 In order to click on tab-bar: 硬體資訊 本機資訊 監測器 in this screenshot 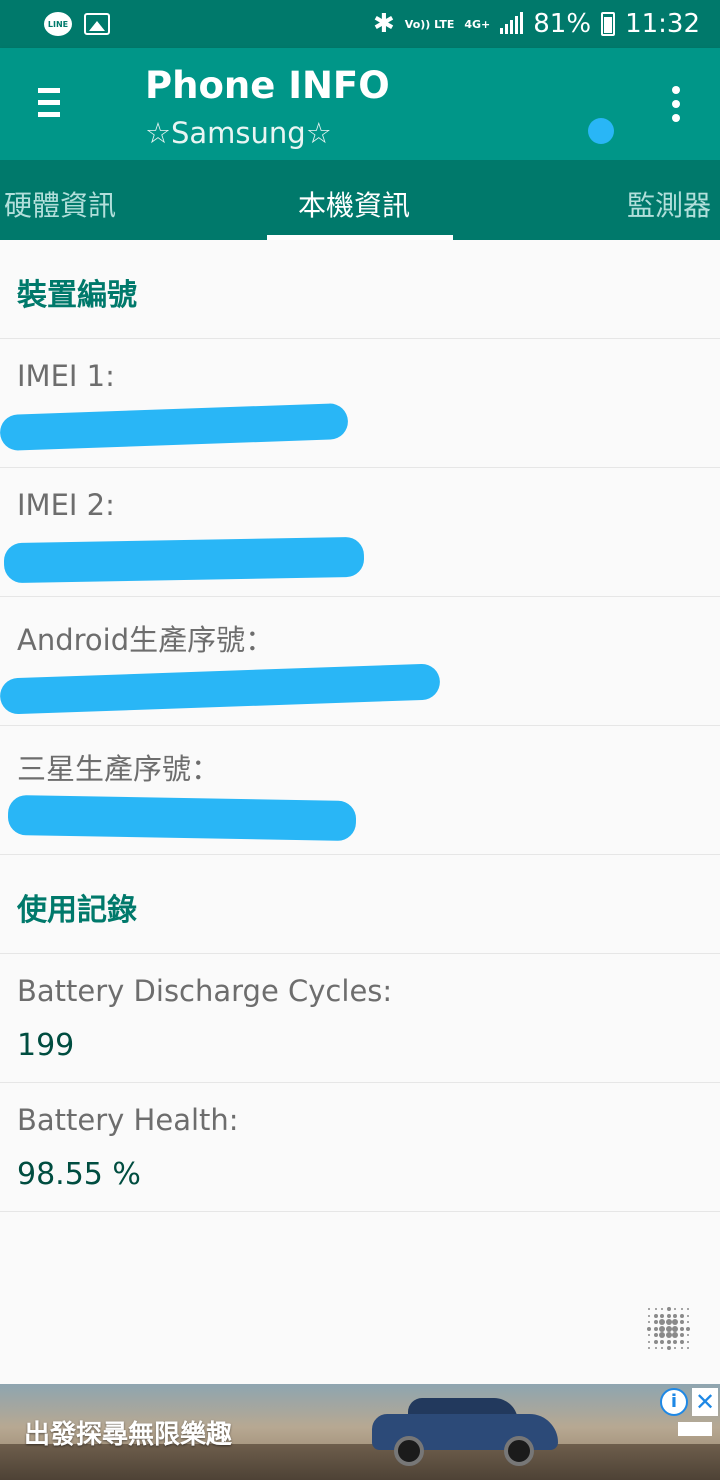, I will do `click(360, 200)`.